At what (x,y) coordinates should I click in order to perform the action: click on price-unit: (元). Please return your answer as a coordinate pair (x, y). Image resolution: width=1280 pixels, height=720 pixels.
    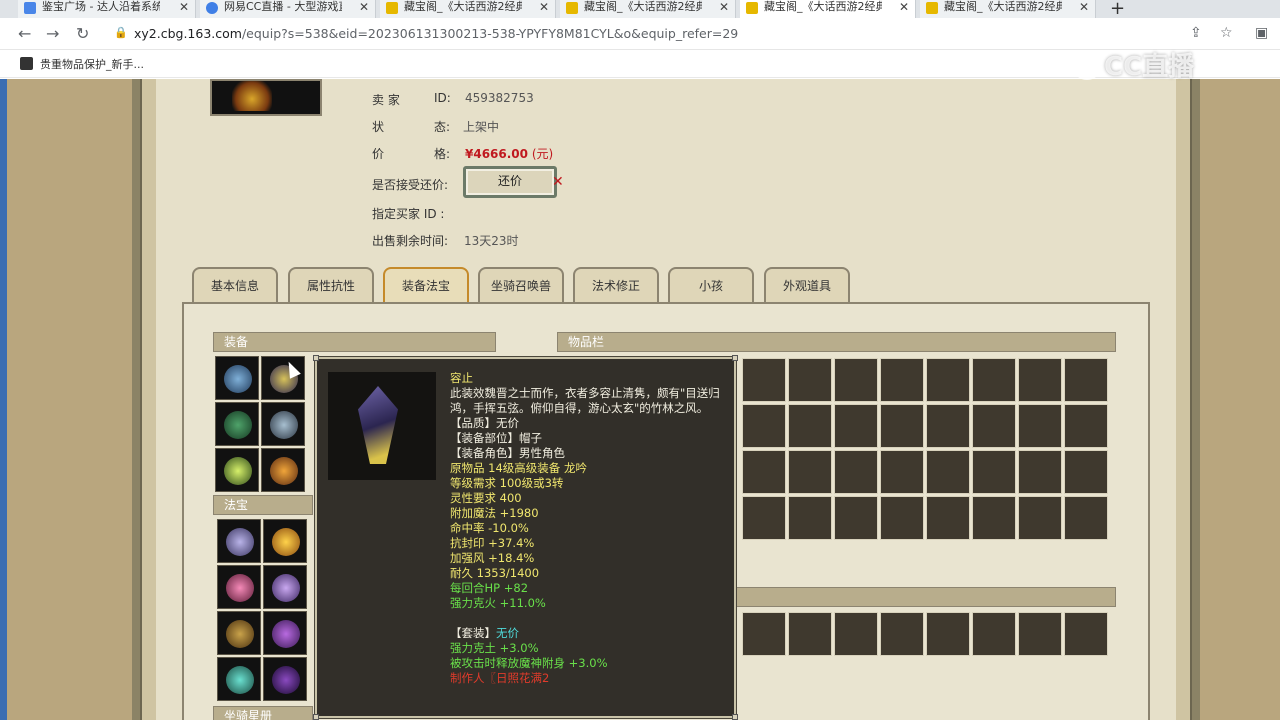
    Looking at the image, I should click on (542, 154).